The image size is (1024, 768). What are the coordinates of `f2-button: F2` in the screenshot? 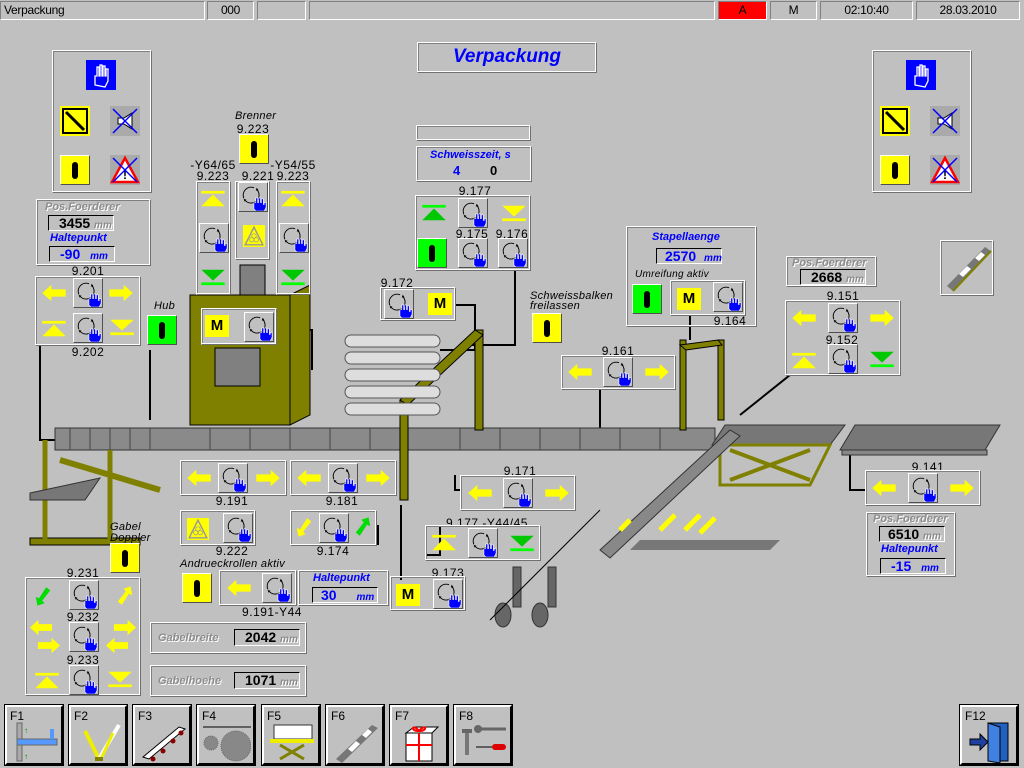 It's located at (98, 735).